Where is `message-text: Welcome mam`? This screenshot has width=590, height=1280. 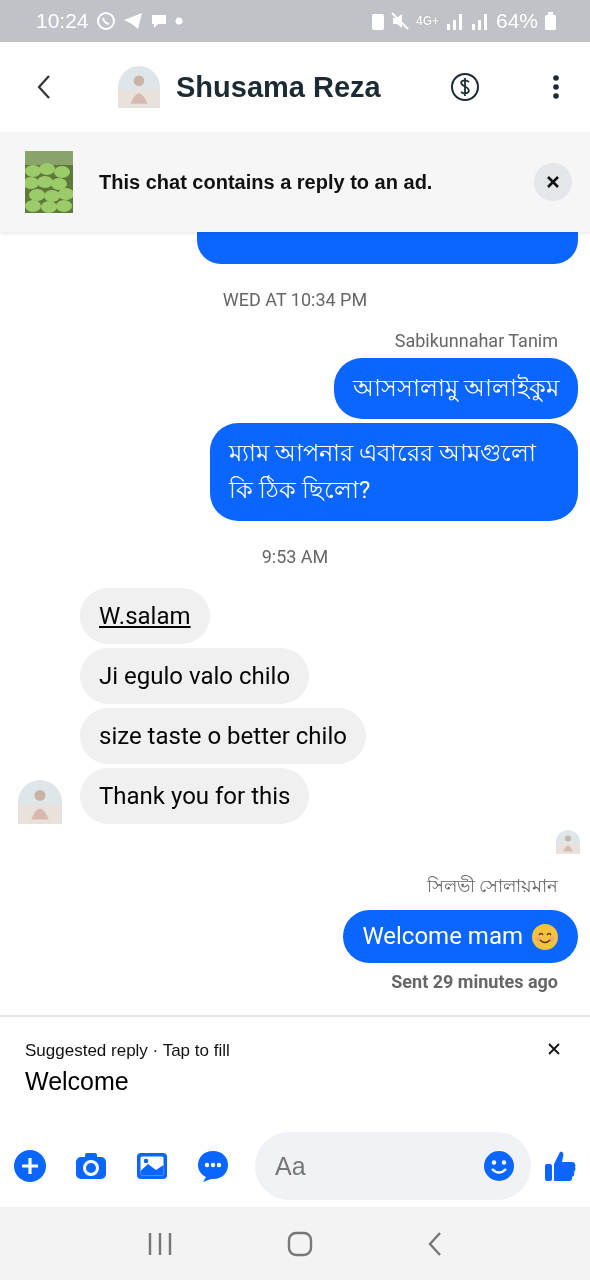 message-text: Welcome mam is located at coordinates (442, 936).